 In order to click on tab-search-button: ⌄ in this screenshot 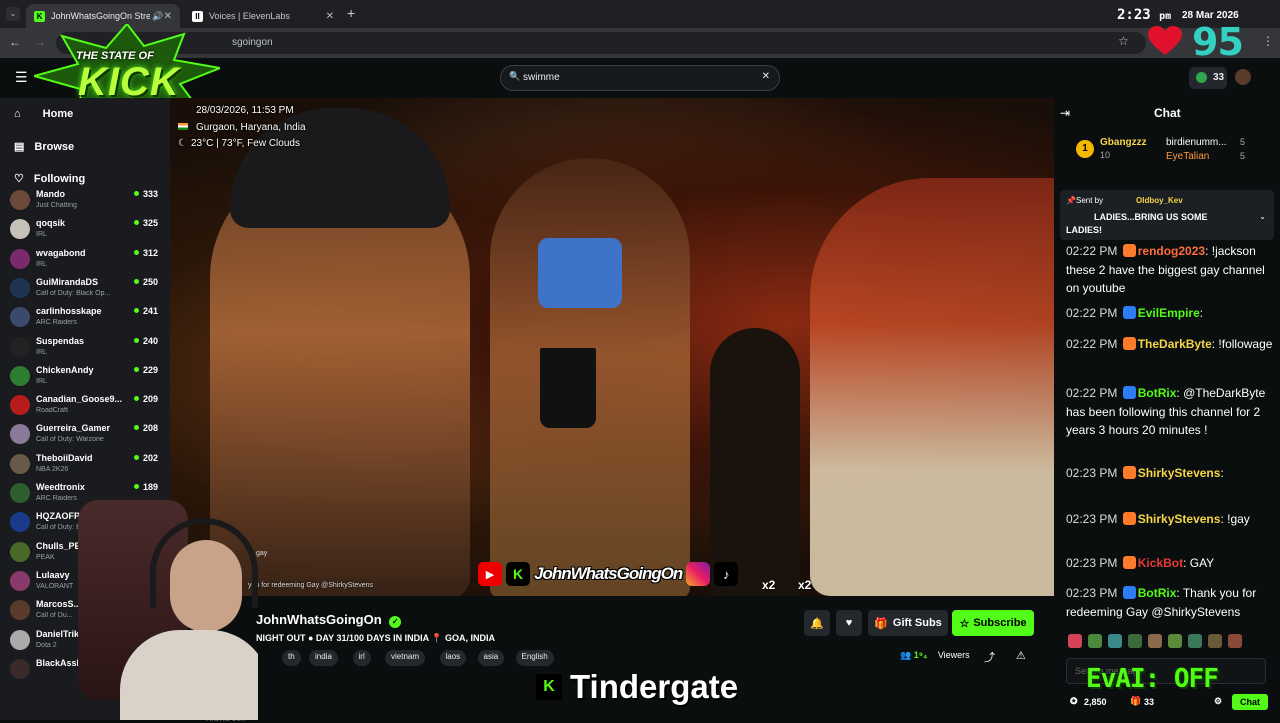, I will do `click(13, 14)`.